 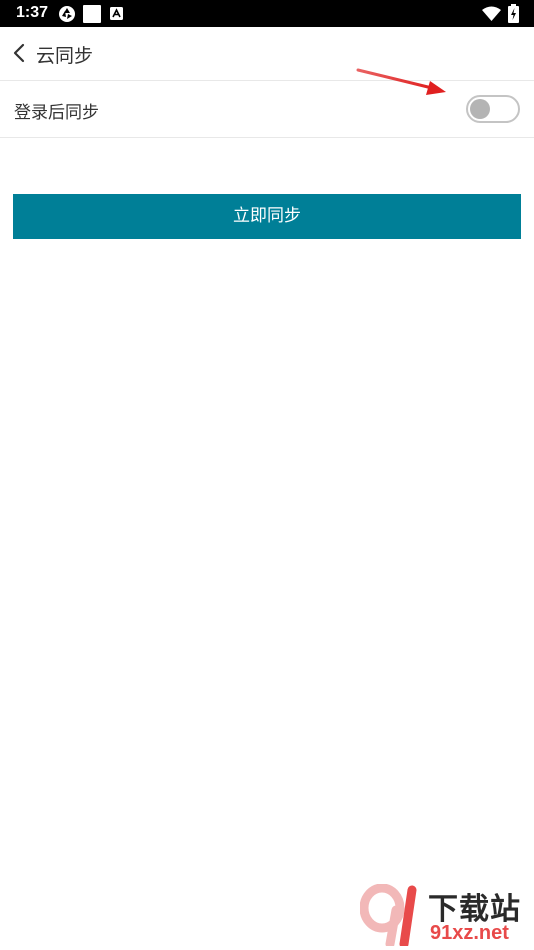 What do you see at coordinates (480, 109) in the screenshot?
I see `toggle-knob` at bounding box center [480, 109].